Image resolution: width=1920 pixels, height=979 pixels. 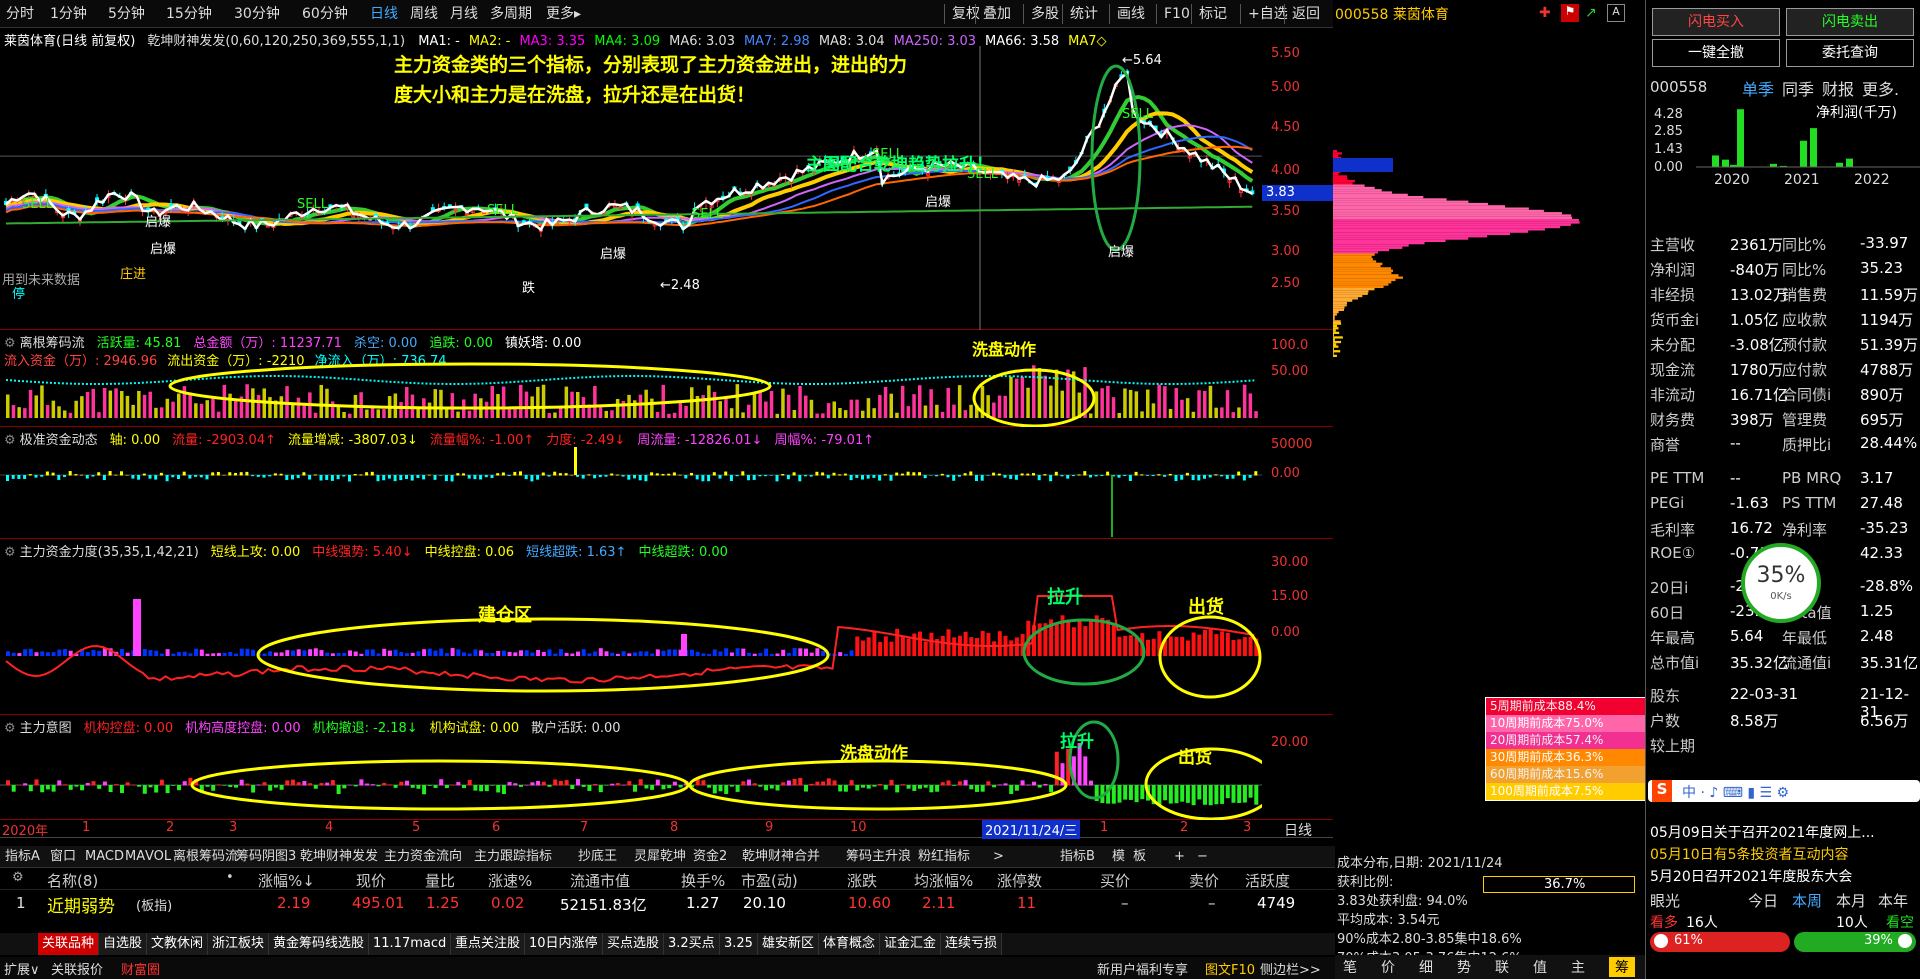 I want to click on finance-tab-2: 财报, so click(x=1838, y=89).